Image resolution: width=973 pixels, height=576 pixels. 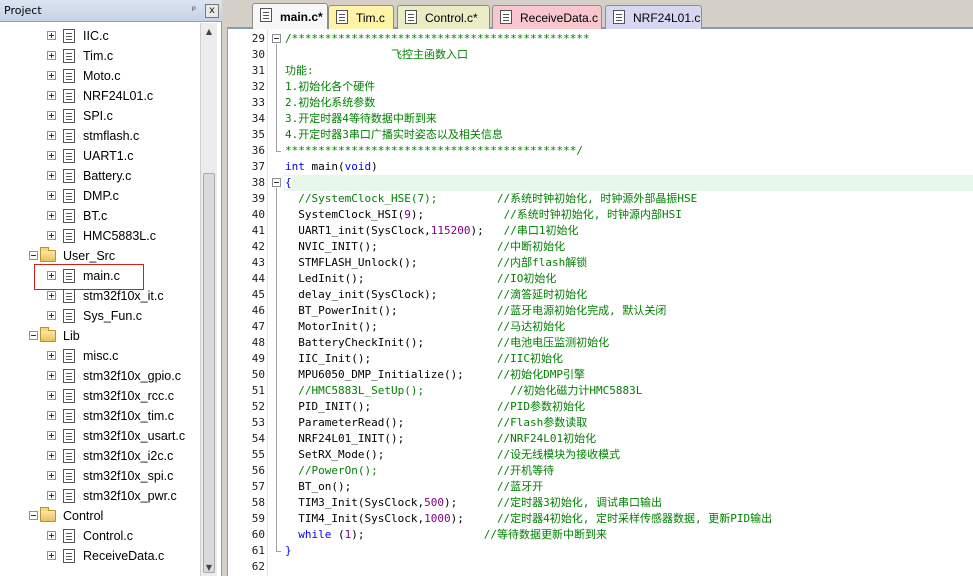 What do you see at coordinates (653, 17) in the screenshot?
I see `editor-tab: NRF24L01.c` at bounding box center [653, 17].